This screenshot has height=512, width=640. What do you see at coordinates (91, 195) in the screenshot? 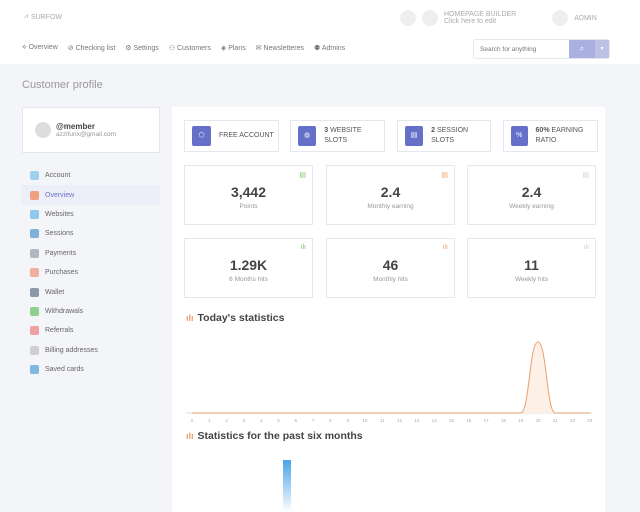
I see `sidebar-item-overview: Overview` at bounding box center [91, 195].